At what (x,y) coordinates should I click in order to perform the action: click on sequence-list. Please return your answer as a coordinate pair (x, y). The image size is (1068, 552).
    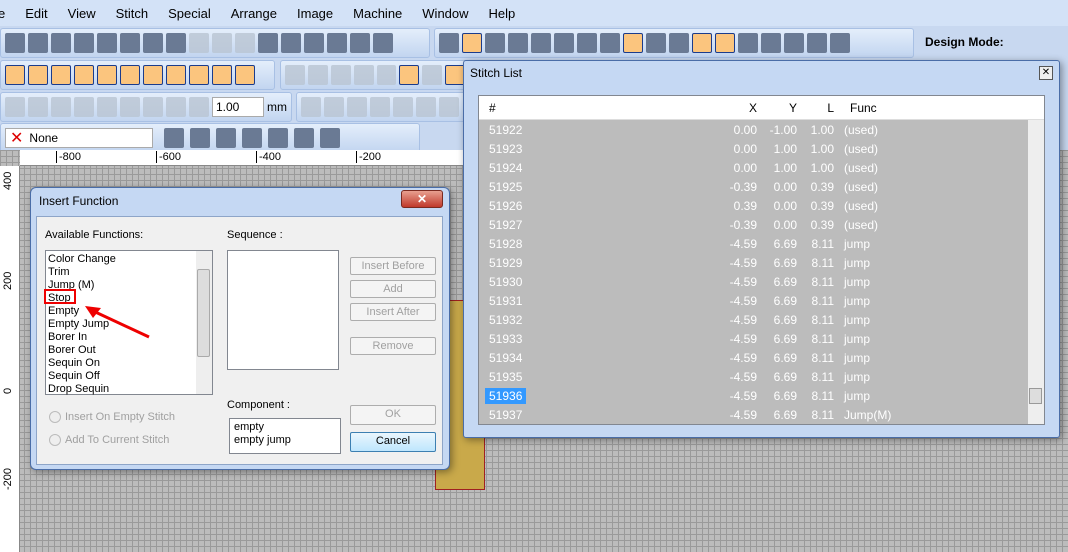
    Looking at the image, I should click on (283, 310).